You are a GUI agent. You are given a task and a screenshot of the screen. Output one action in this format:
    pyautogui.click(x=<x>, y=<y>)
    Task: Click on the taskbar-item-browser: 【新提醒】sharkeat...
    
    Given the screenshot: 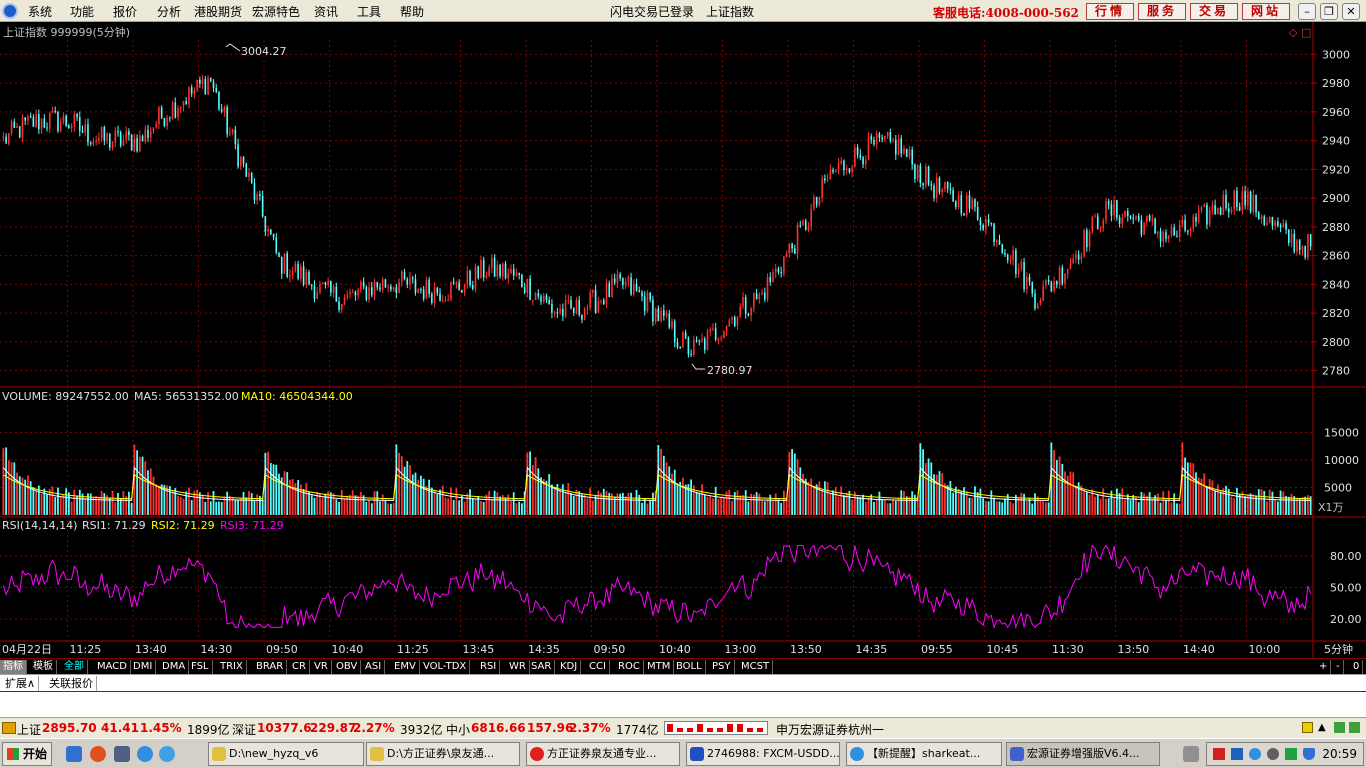 What is the action you would take?
    pyautogui.click(x=924, y=754)
    